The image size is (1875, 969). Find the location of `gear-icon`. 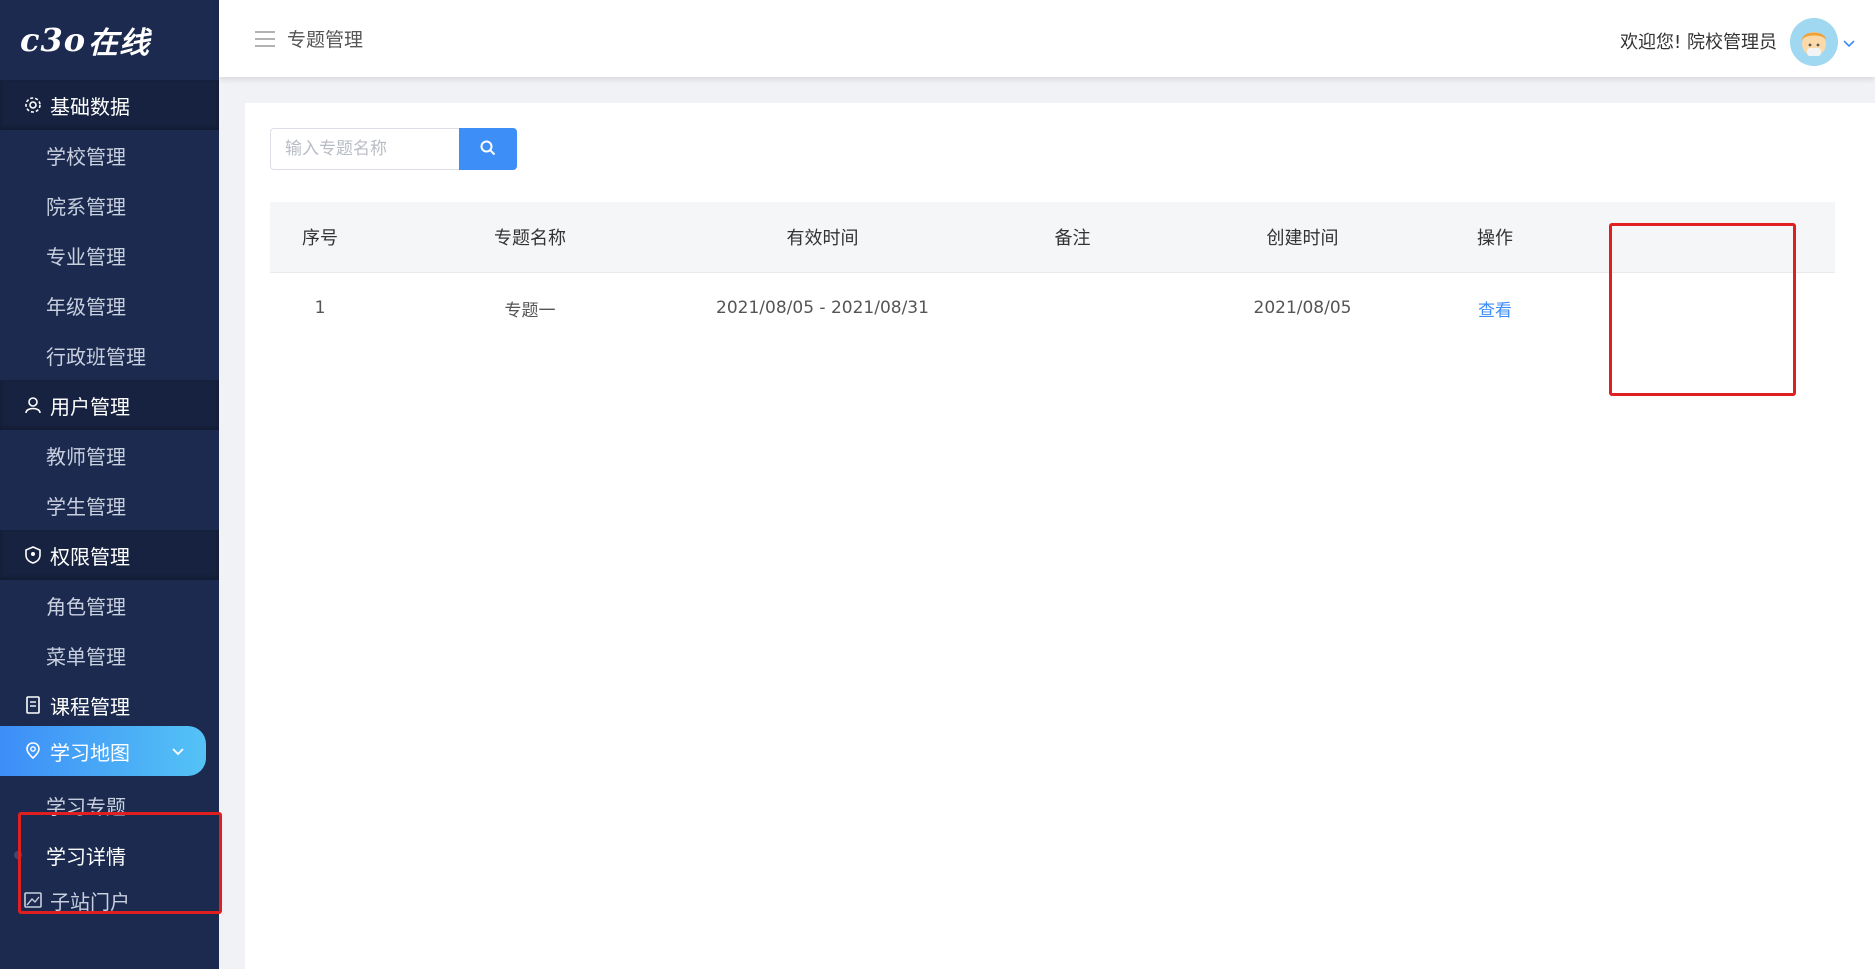

gear-icon is located at coordinates (33, 105).